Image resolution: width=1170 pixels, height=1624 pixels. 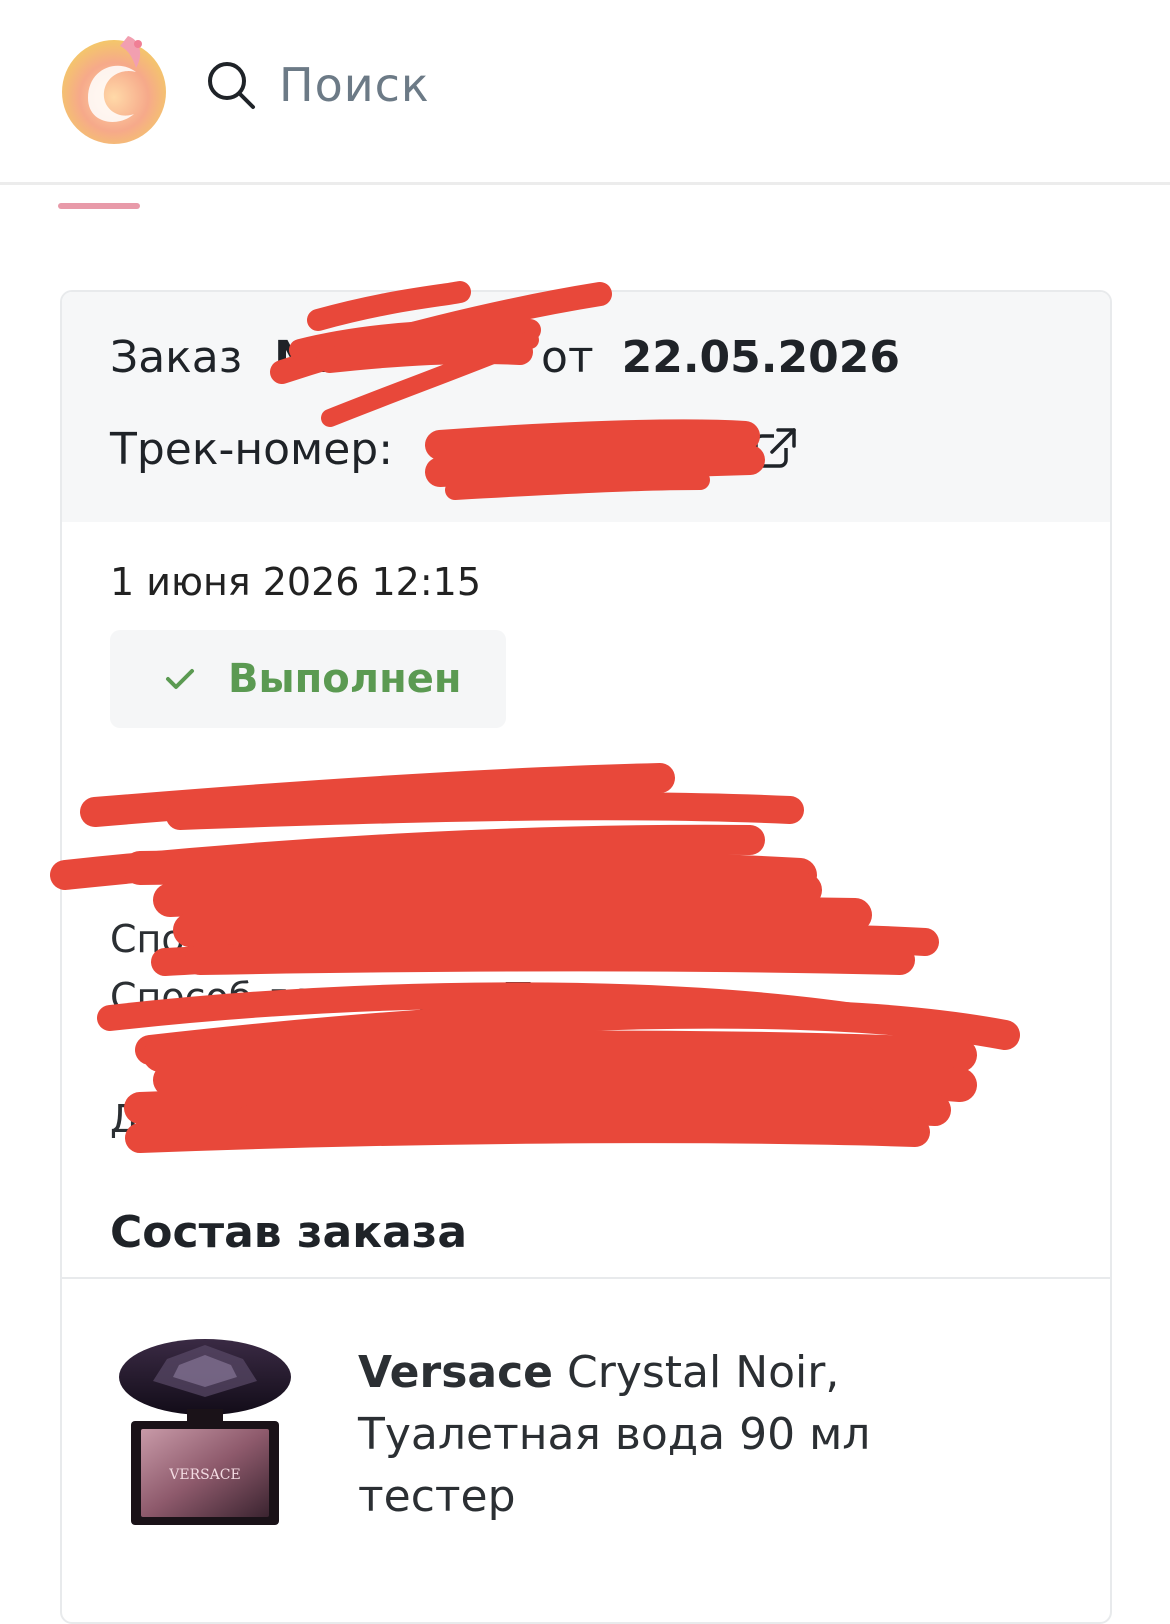 What do you see at coordinates (614, 1434) in the screenshot?
I see `product-description: Туалетная вода 90 мл` at bounding box center [614, 1434].